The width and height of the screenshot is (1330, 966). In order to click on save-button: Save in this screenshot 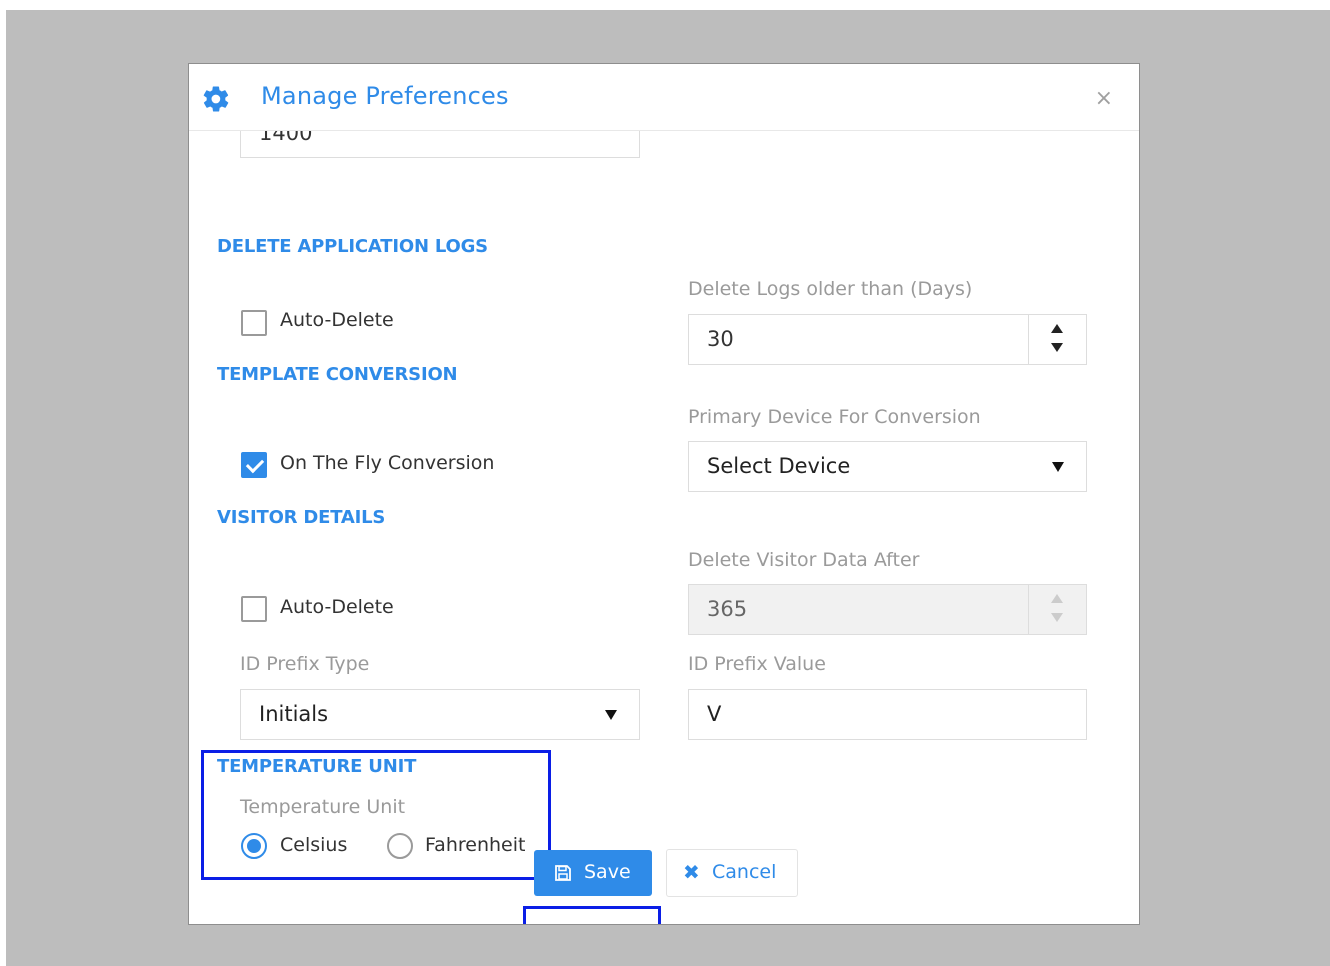, I will do `click(593, 873)`.